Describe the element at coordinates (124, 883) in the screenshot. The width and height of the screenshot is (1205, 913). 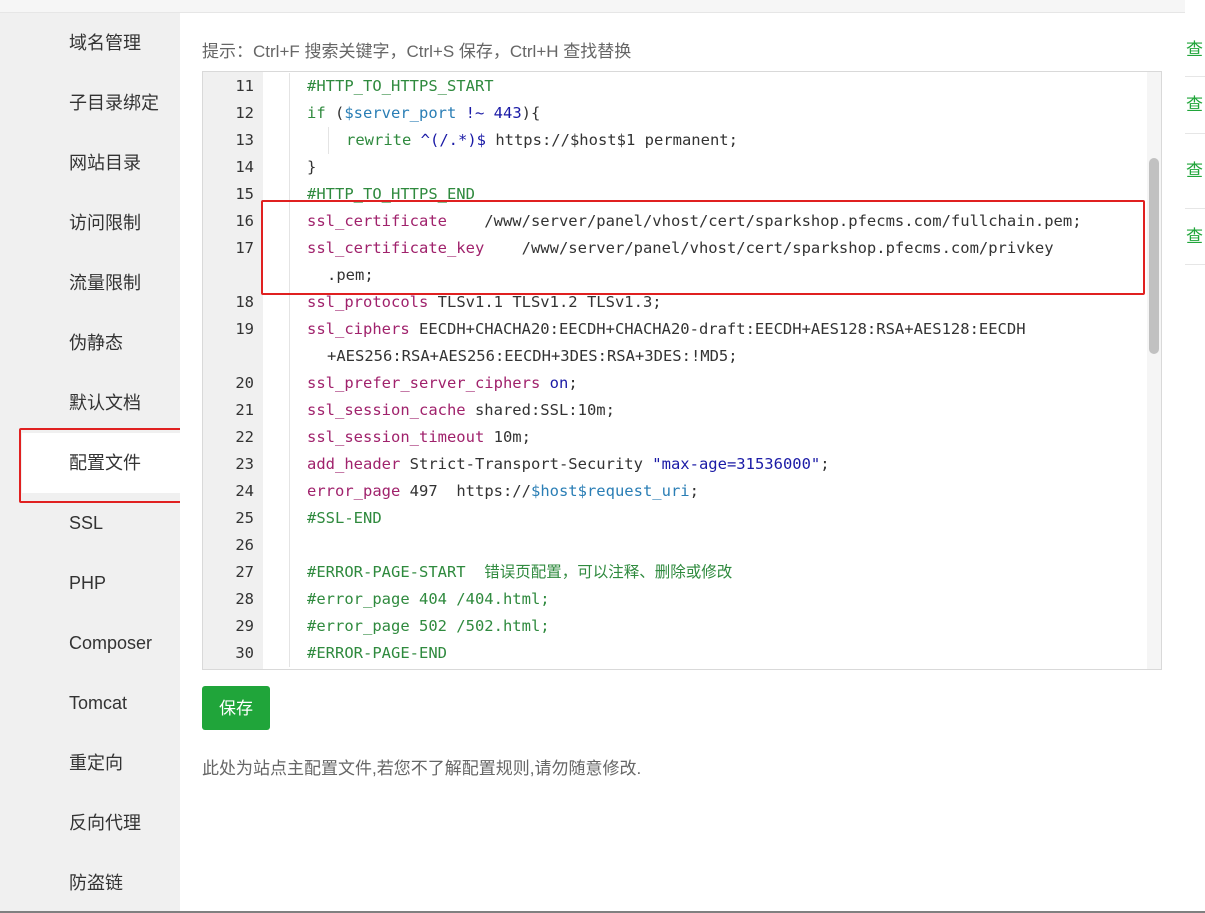
I see `sidebar-item-hotlink-protection: 防盗链` at that location.